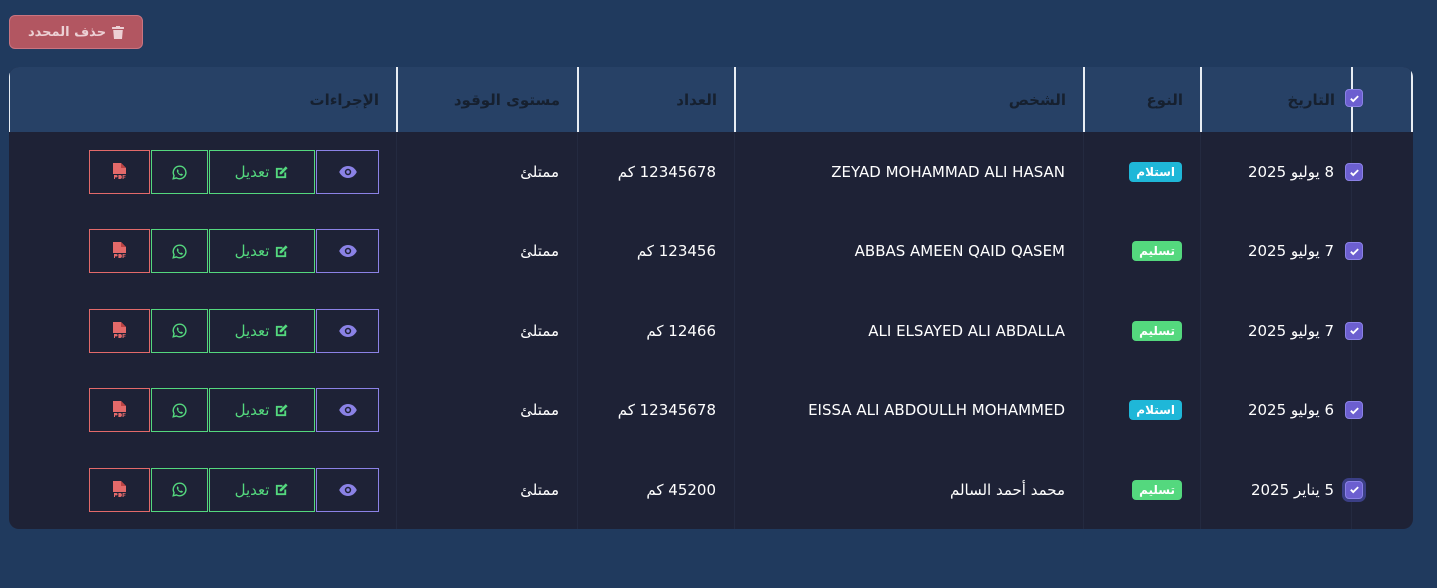 The height and width of the screenshot is (588, 1437). Describe the element at coordinates (118, 32) in the screenshot. I see `trash-icon` at that location.